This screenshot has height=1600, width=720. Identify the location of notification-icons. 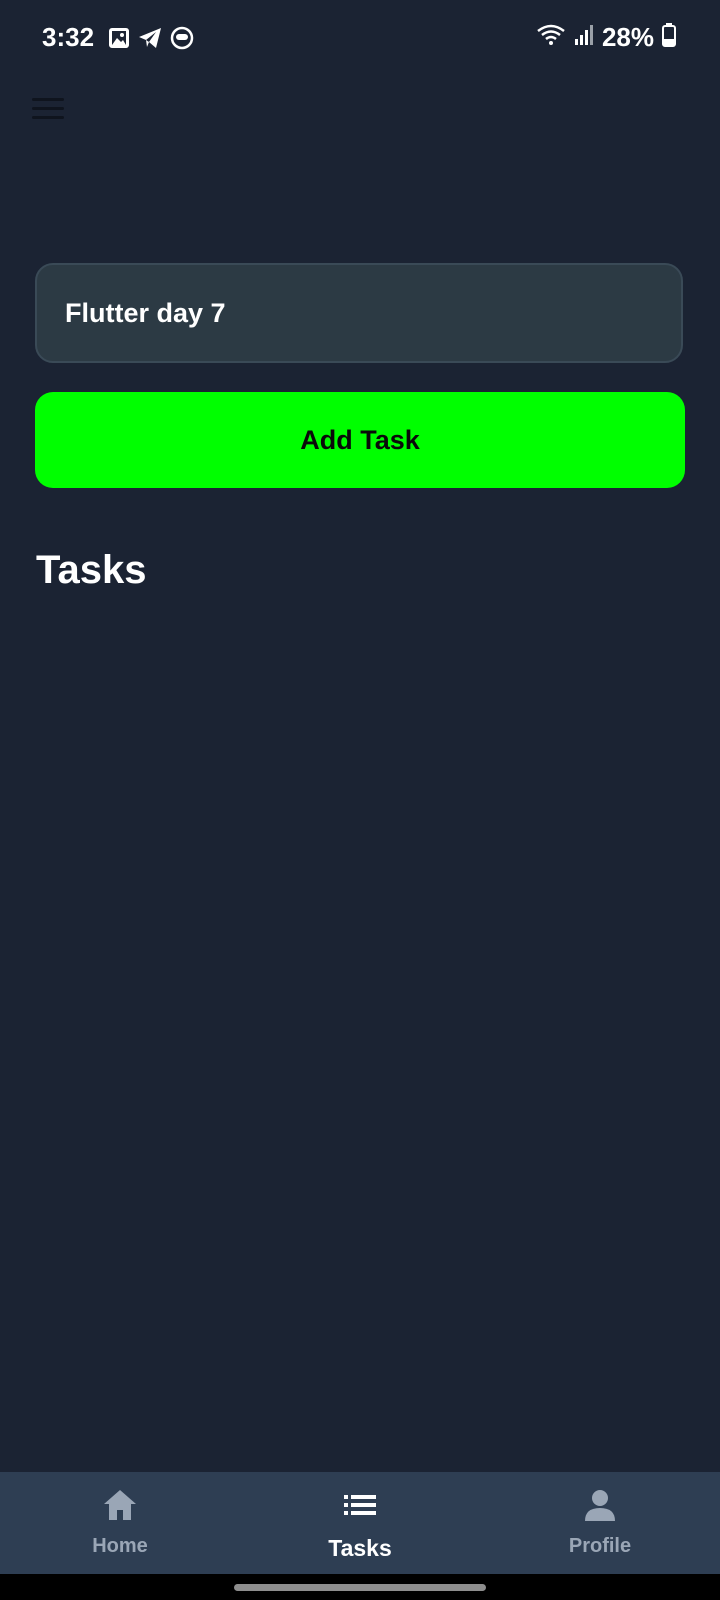
(151, 40).